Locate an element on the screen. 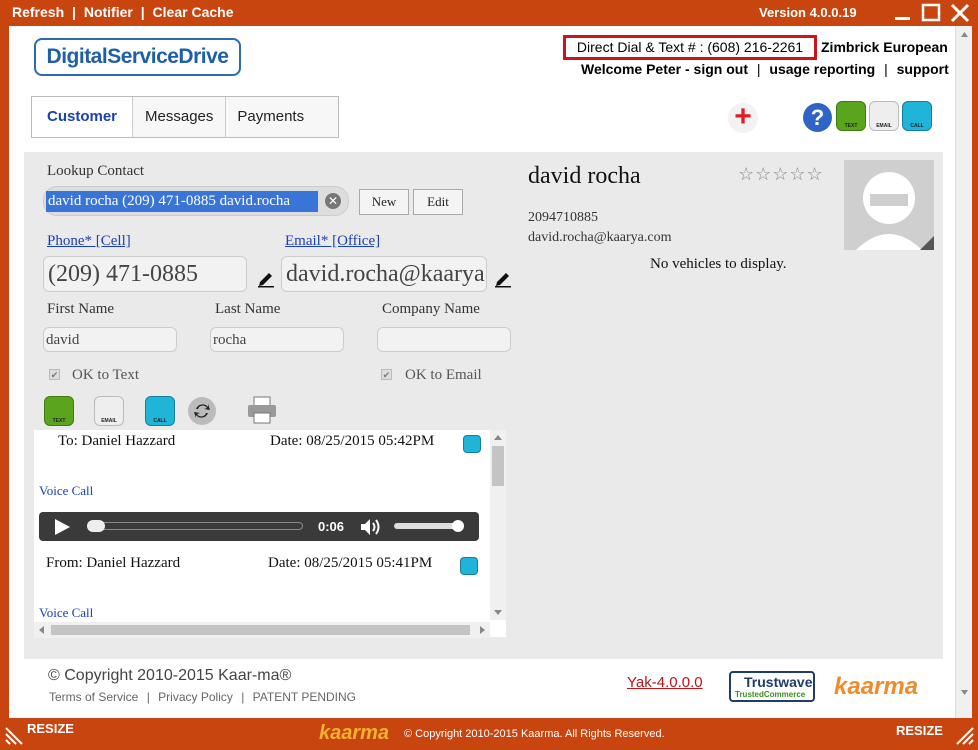 This screenshot has width=978, height=750. call-icon-label: CALL is located at coordinates (917, 126).